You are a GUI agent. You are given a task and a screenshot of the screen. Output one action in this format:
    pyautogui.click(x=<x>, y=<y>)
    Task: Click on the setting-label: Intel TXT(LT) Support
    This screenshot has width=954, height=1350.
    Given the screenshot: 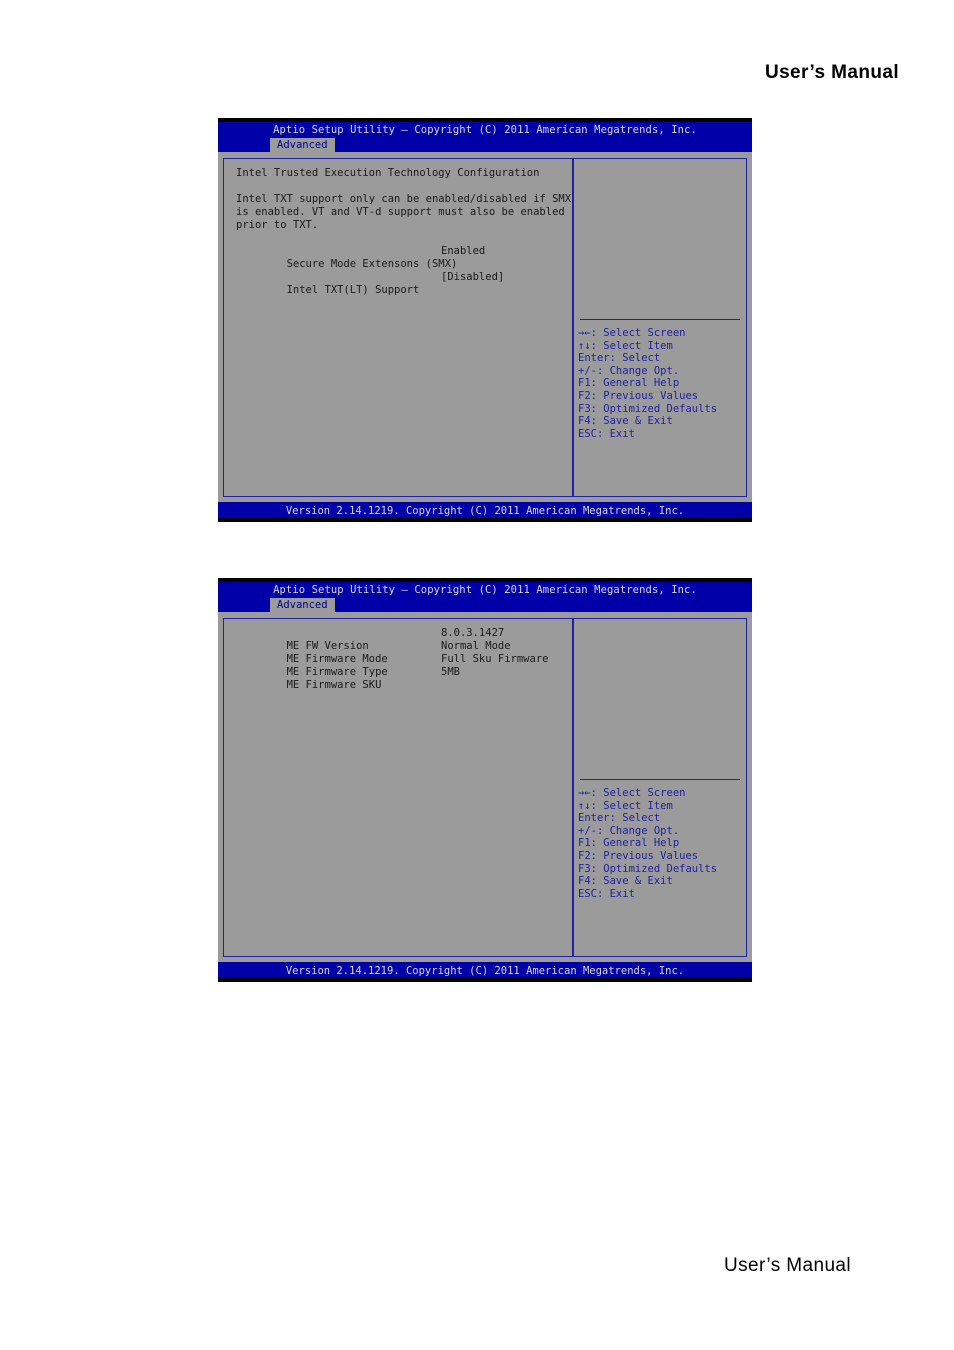 What is the action you would take?
    pyautogui.click(x=353, y=290)
    